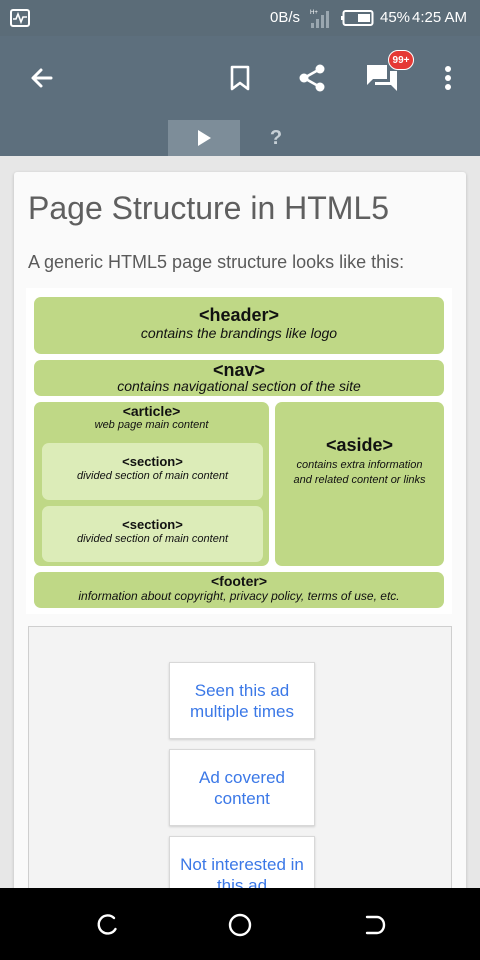 This screenshot has height=960, width=480. I want to click on tab-play, so click(204, 138).